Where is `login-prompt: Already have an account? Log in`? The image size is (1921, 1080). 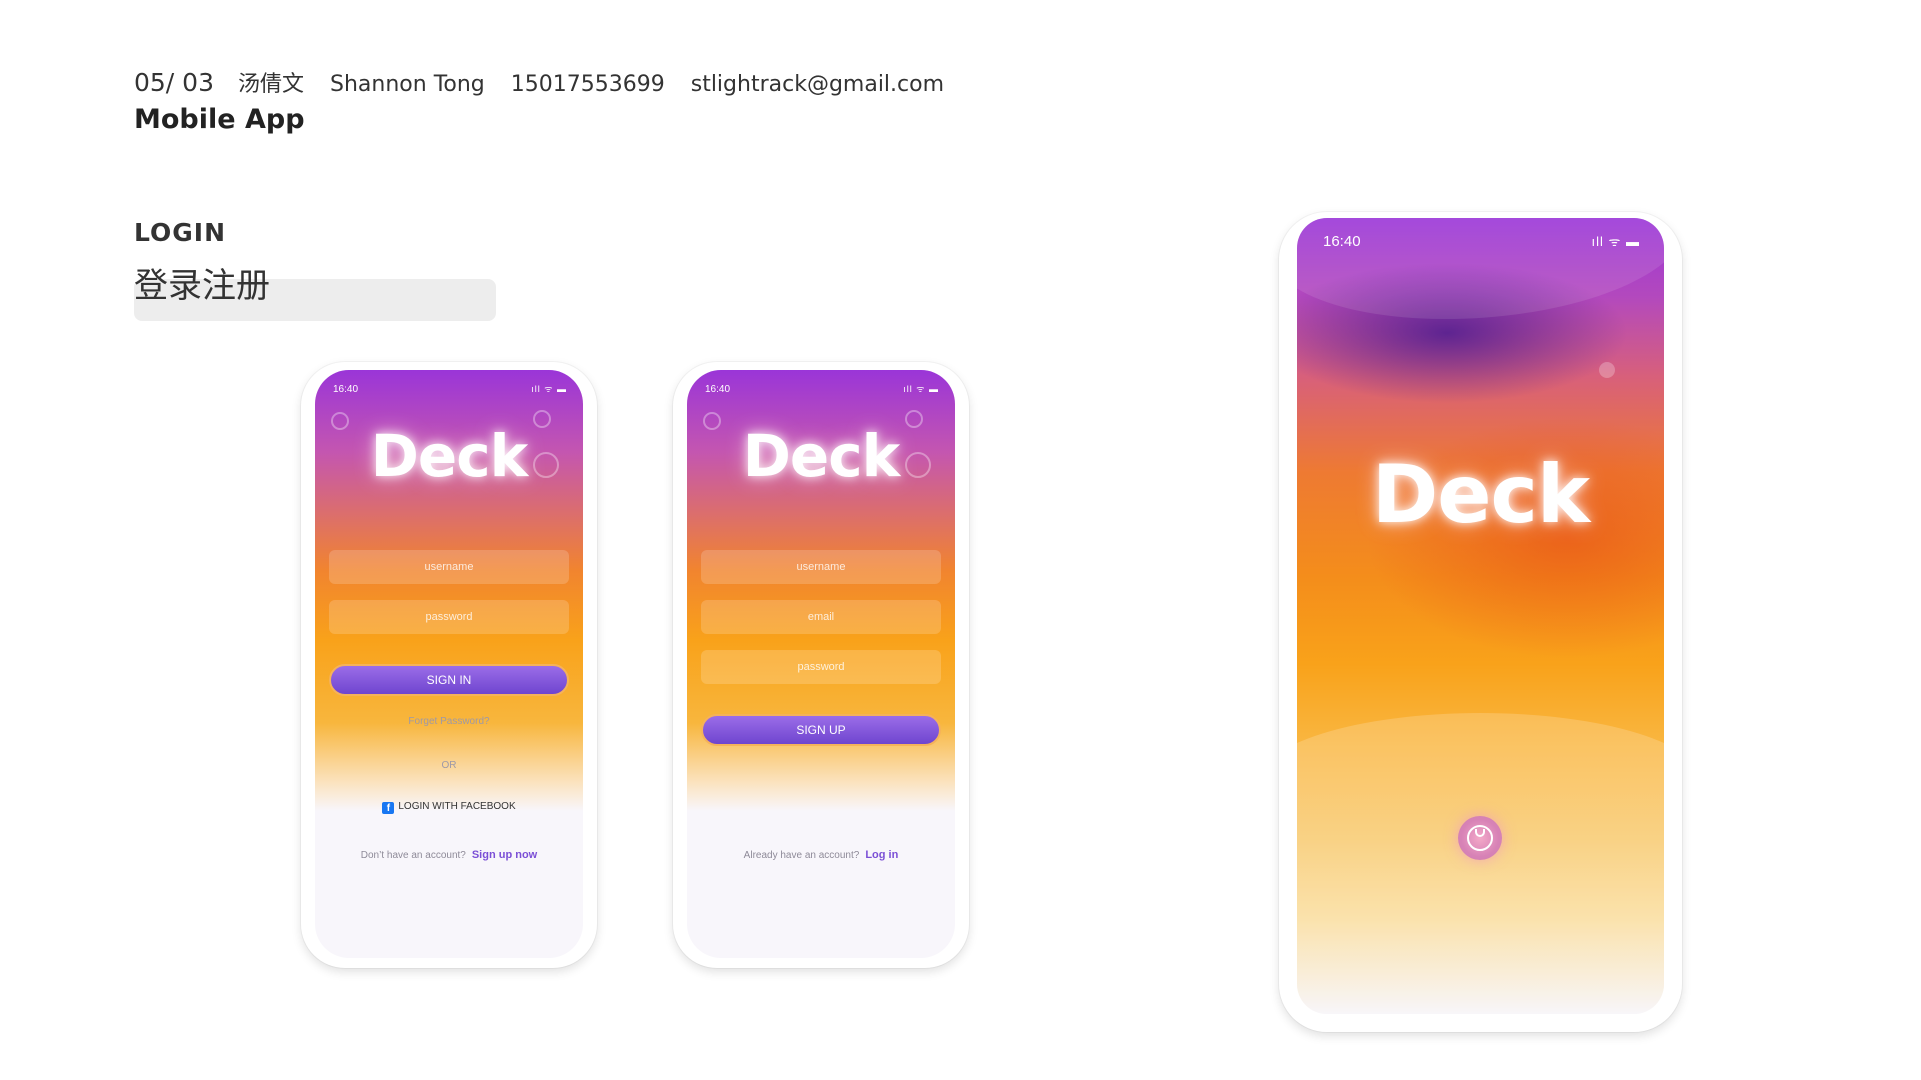
login-prompt: Already have an account? Log in is located at coordinates (821, 855).